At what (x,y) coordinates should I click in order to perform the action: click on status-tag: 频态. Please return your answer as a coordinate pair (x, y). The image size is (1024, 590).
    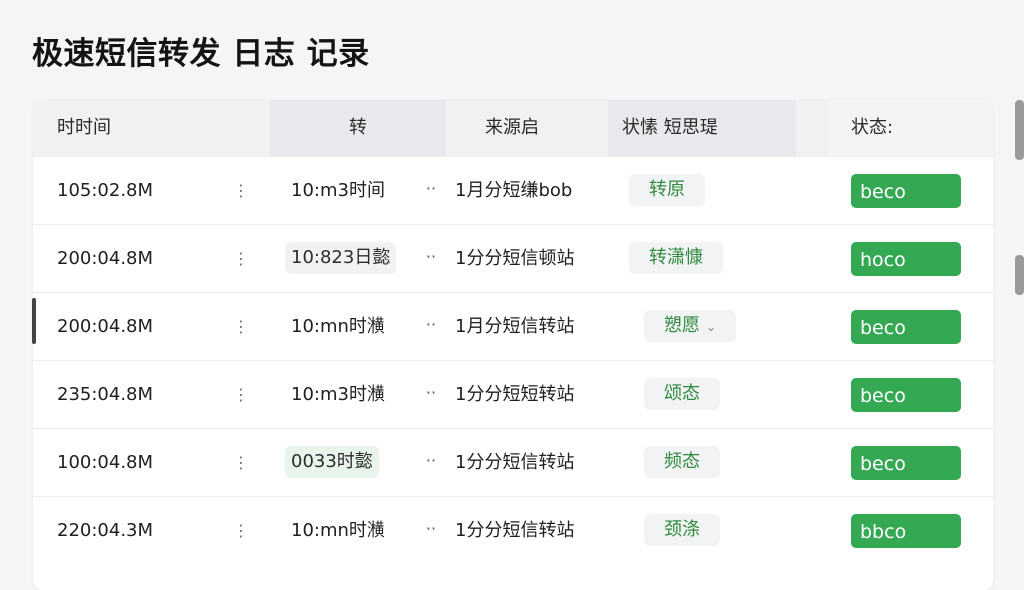
    Looking at the image, I should click on (682, 462).